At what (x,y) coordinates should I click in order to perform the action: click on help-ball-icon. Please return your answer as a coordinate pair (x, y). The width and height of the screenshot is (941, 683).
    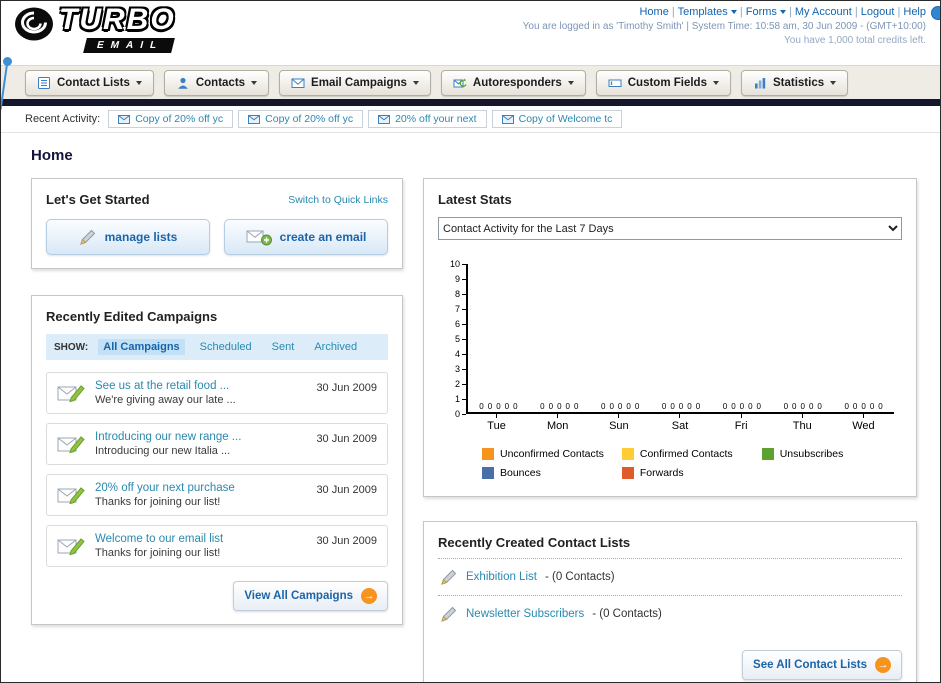
    Looking at the image, I should click on (935, 13).